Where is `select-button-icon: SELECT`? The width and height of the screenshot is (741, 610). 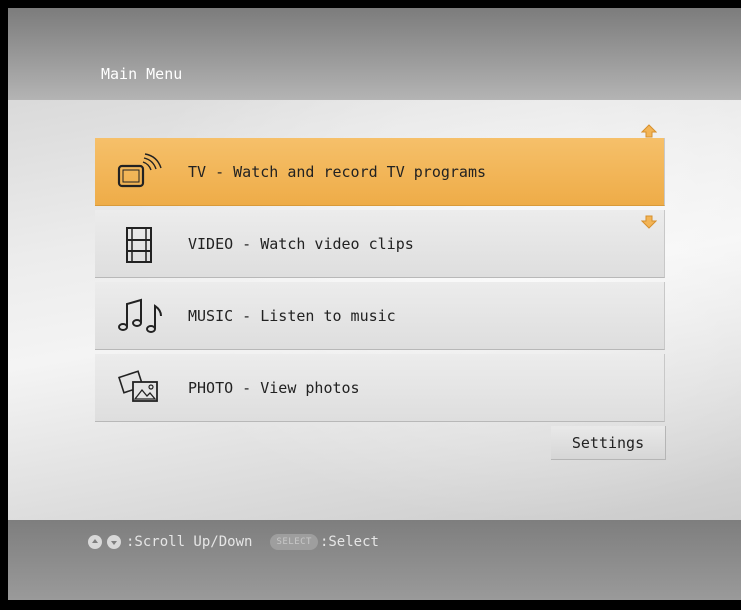
select-button-icon: SELECT is located at coordinates (294, 542).